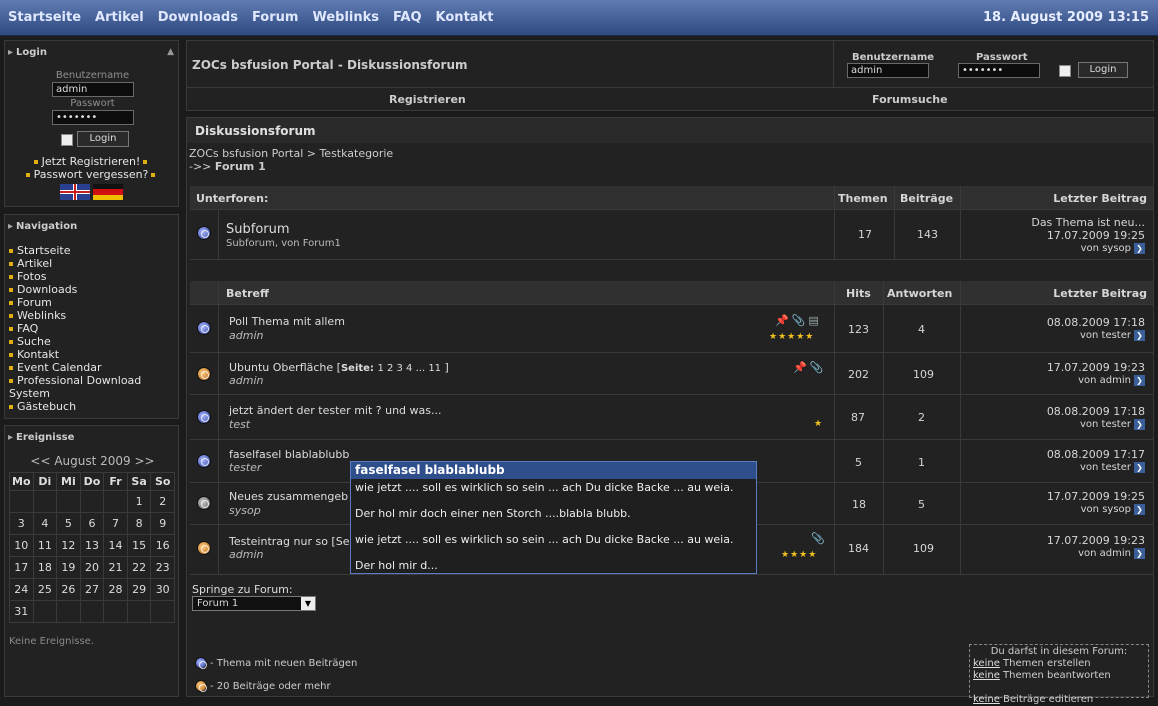 Image resolution: width=1158 pixels, height=706 pixels. I want to click on header-username-input: admin, so click(888, 70).